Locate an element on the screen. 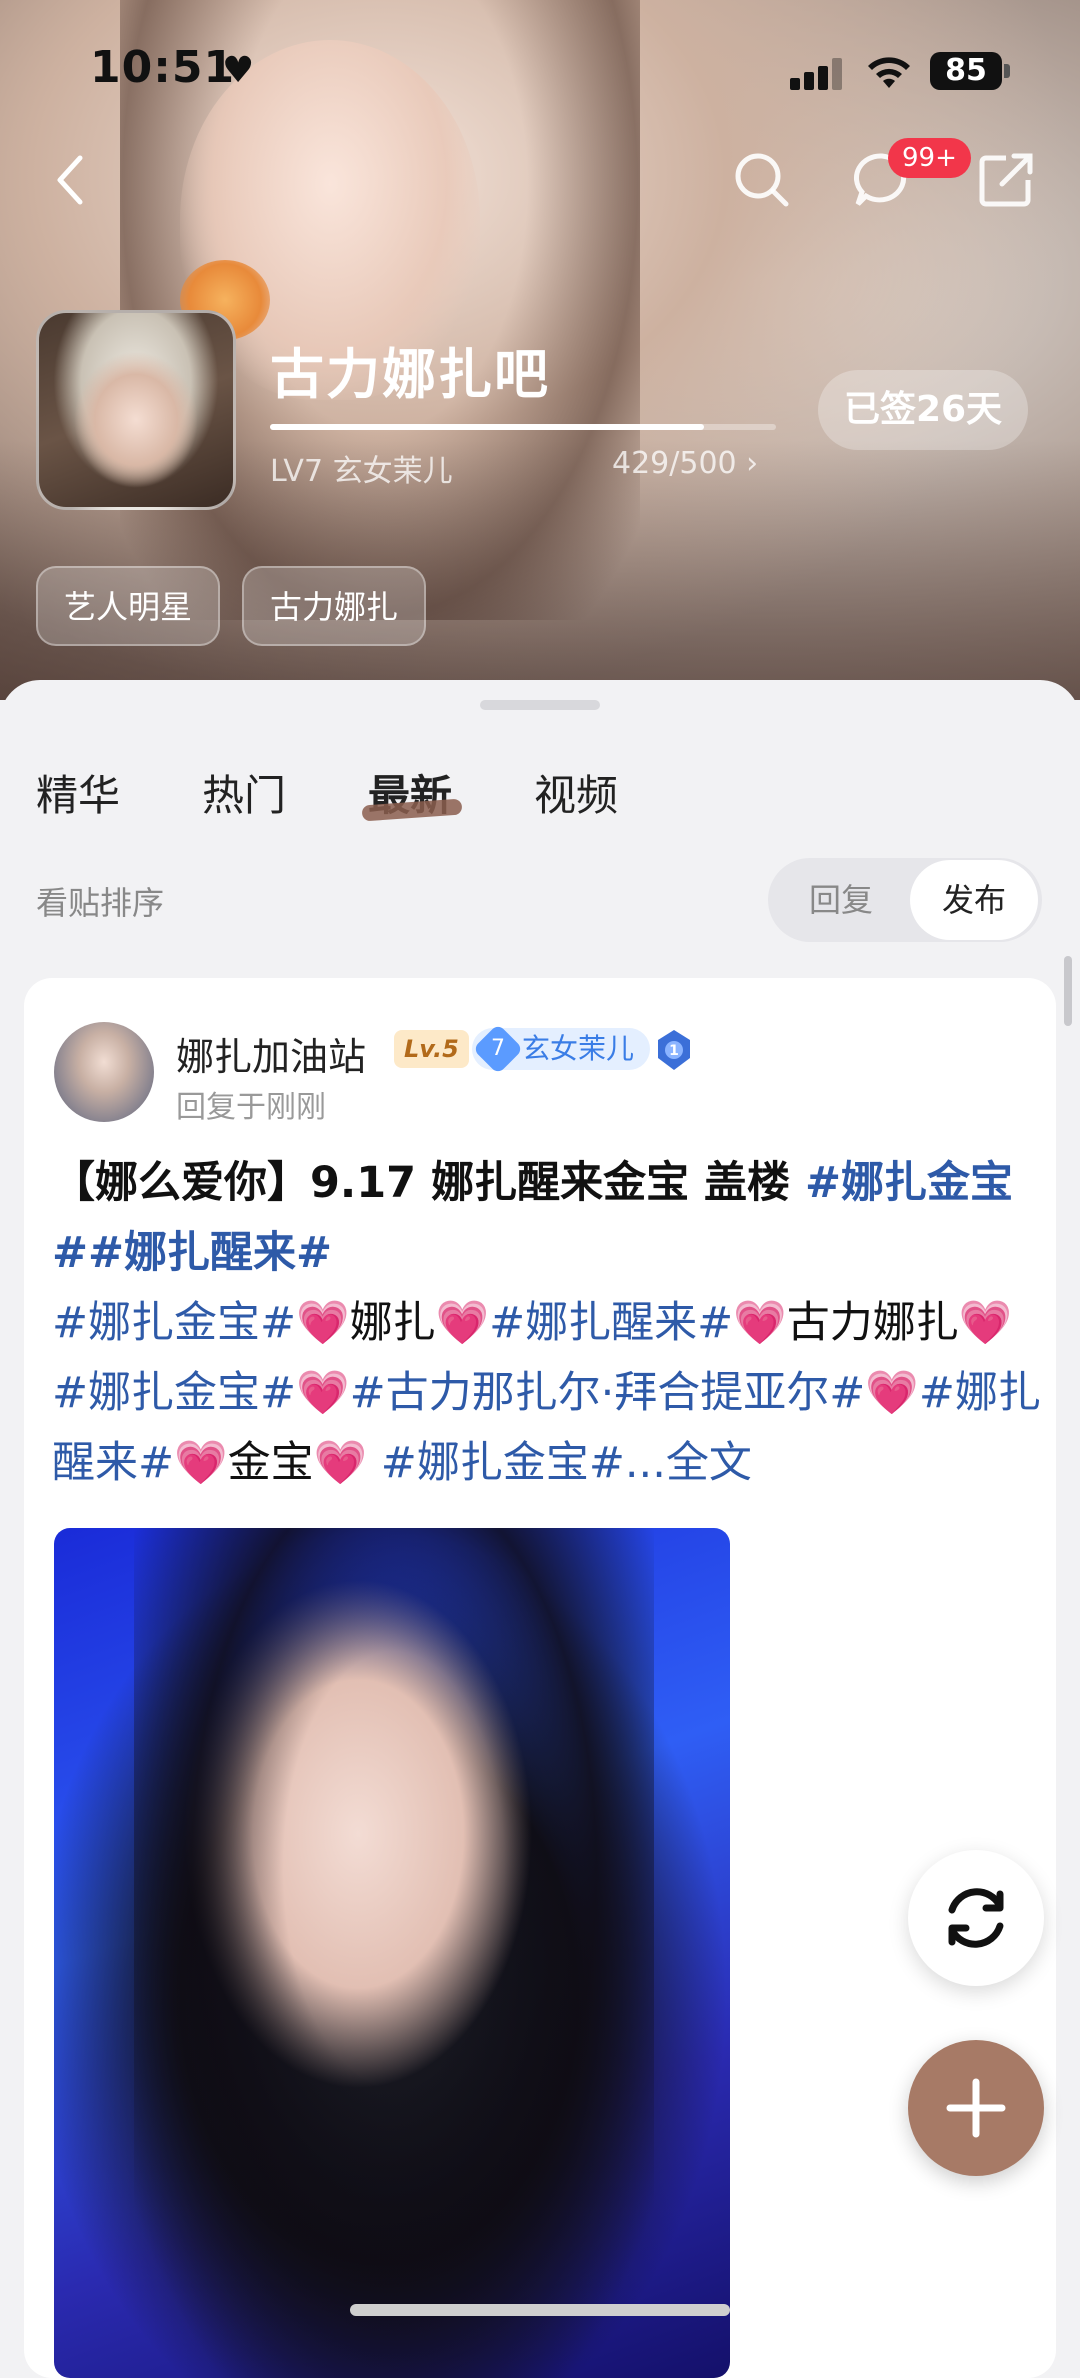 The width and height of the screenshot is (1080, 2378). post-text-fragment: 古力娜扎 is located at coordinates (872, 1323).